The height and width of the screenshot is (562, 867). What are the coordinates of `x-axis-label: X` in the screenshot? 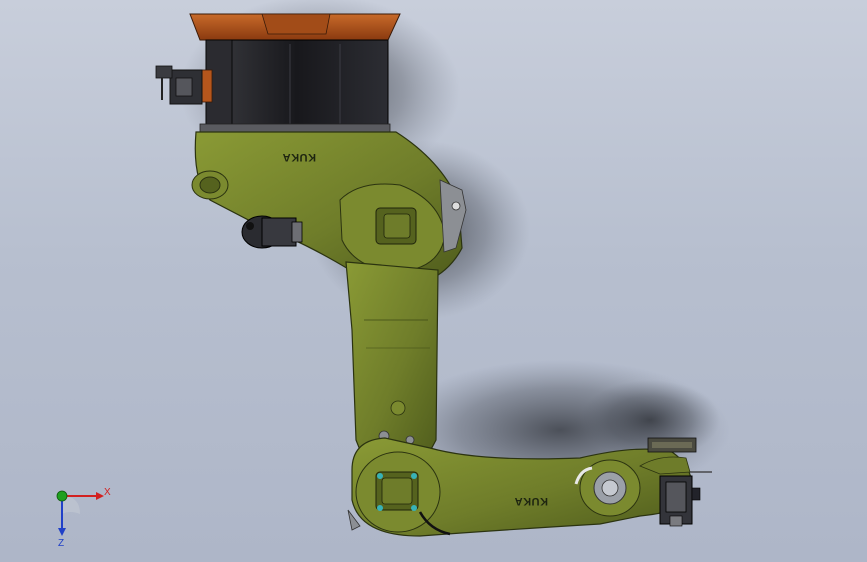 It's located at (107, 492).